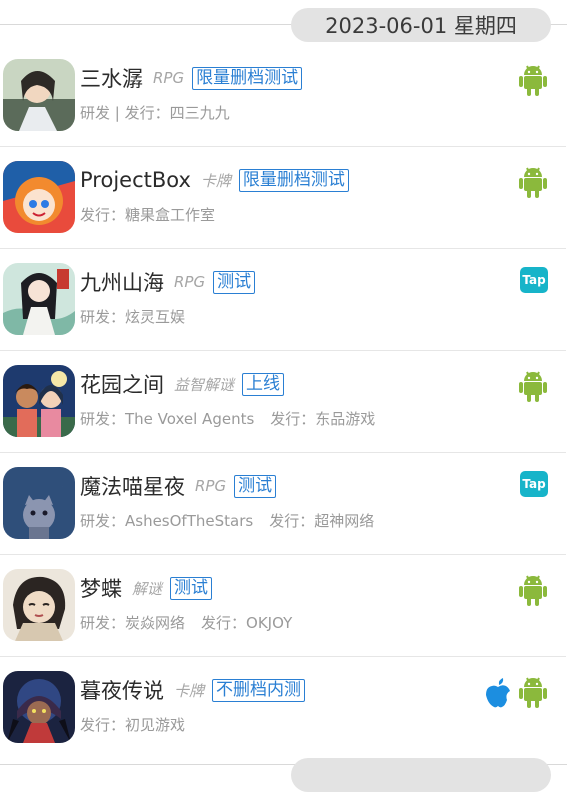 This screenshot has height=792, width=577. Describe the element at coordinates (111, 78) in the screenshot. I see `game-name: 三水潺` at that location.